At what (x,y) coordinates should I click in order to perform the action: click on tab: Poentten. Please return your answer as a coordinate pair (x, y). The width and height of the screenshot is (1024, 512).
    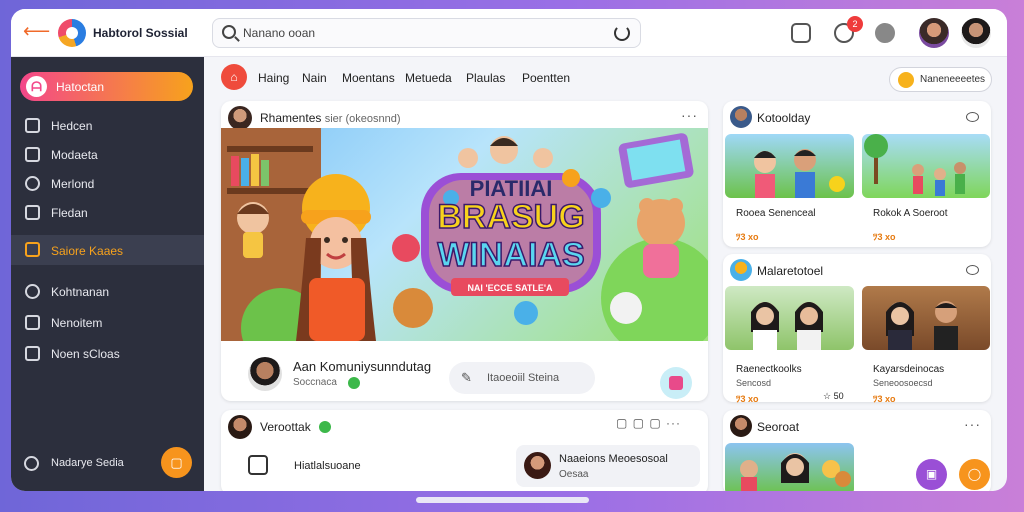
    Looking at the image, I should click on (546, 78).